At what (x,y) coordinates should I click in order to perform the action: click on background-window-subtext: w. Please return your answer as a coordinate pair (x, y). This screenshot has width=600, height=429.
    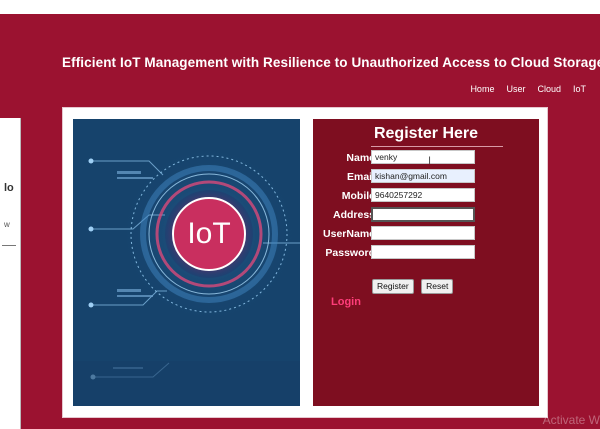
    Looking at the image, I should click on (7, 224).